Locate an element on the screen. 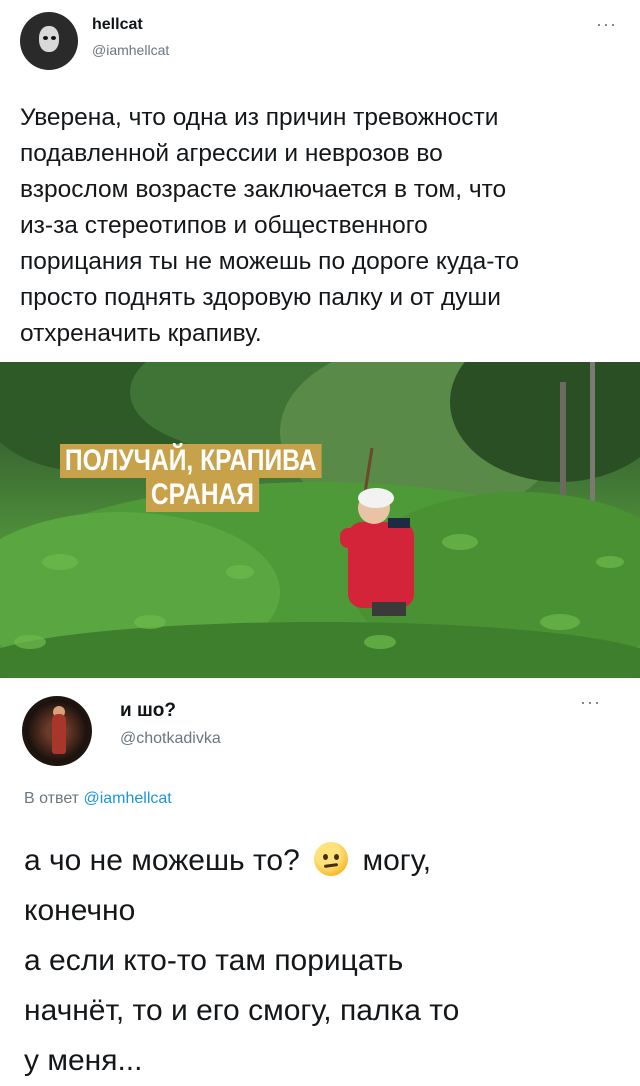 The image size is (640, 1086). author-handle: @iamhellcat is located at coordinates (130, 50).